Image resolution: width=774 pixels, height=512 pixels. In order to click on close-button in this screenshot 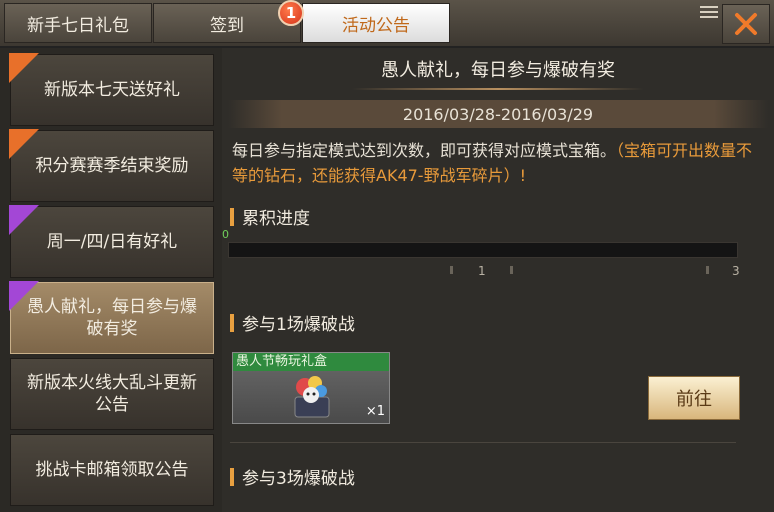, I will do `click(746, 24)`.